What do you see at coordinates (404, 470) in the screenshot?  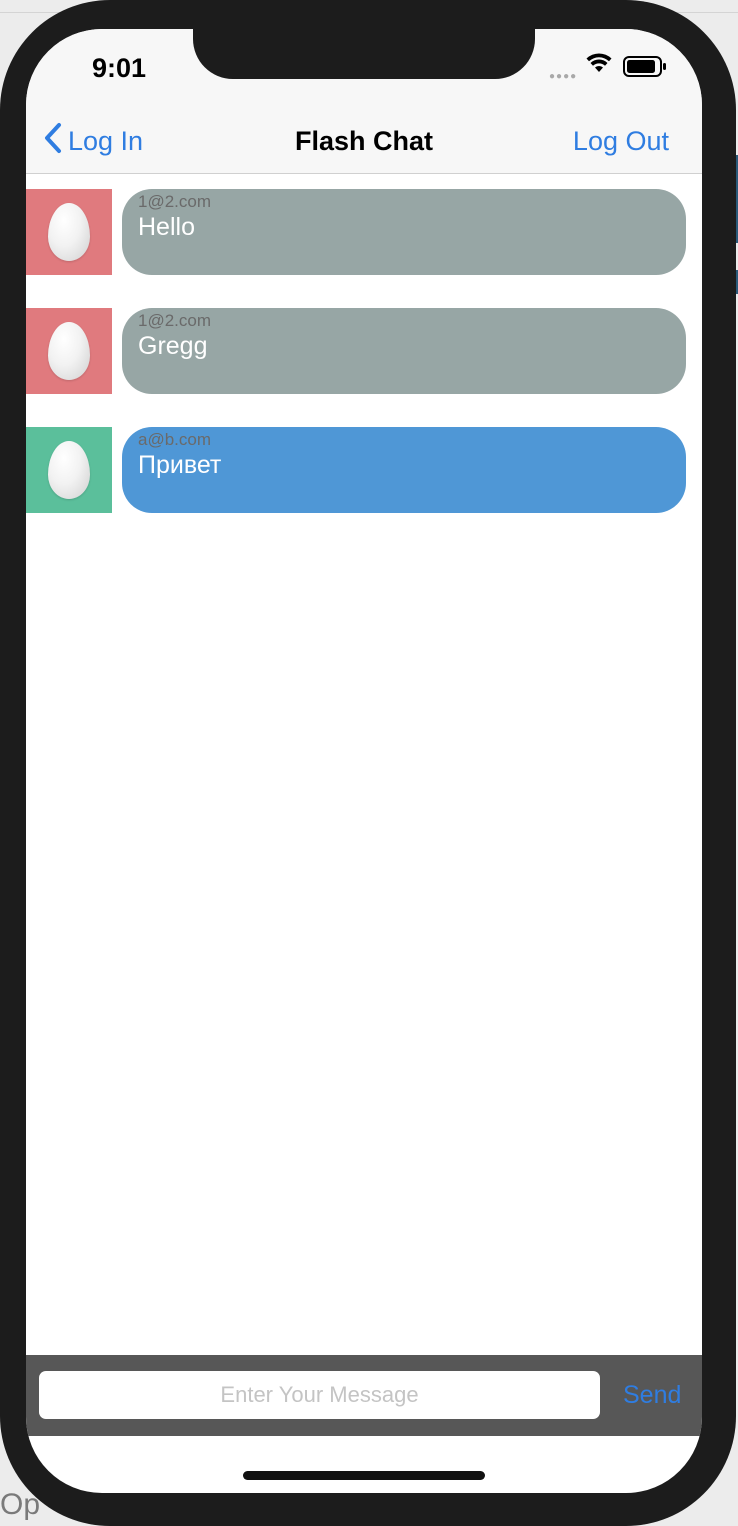 I see `message-bubble: a@b.com Привет` at bounding box center [404, 470].